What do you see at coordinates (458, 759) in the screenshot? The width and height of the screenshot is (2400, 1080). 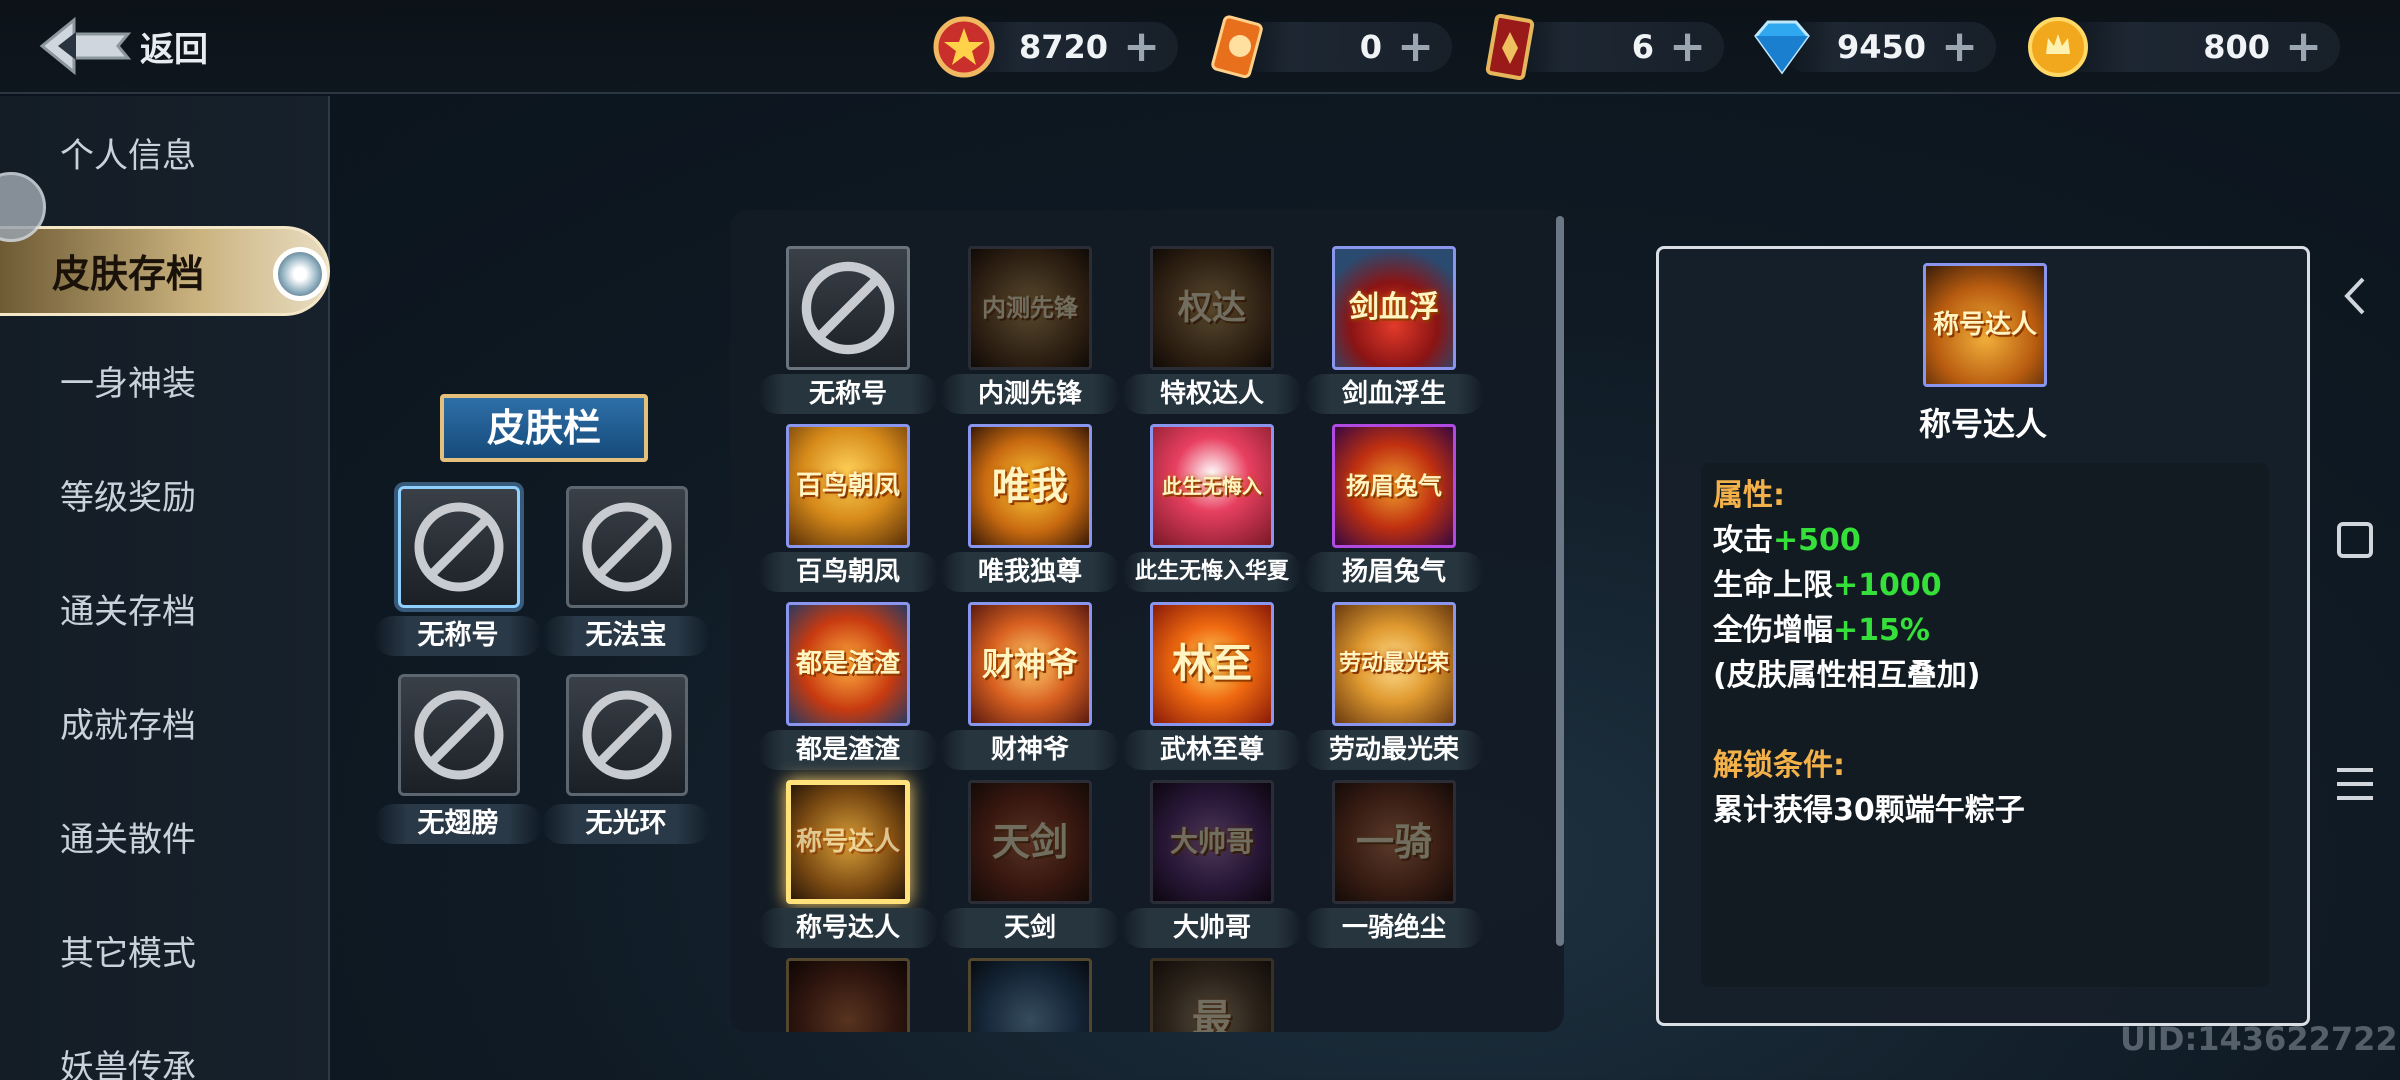 I see `slot-wings: 无翅膀` at bounding box center [458, 759].